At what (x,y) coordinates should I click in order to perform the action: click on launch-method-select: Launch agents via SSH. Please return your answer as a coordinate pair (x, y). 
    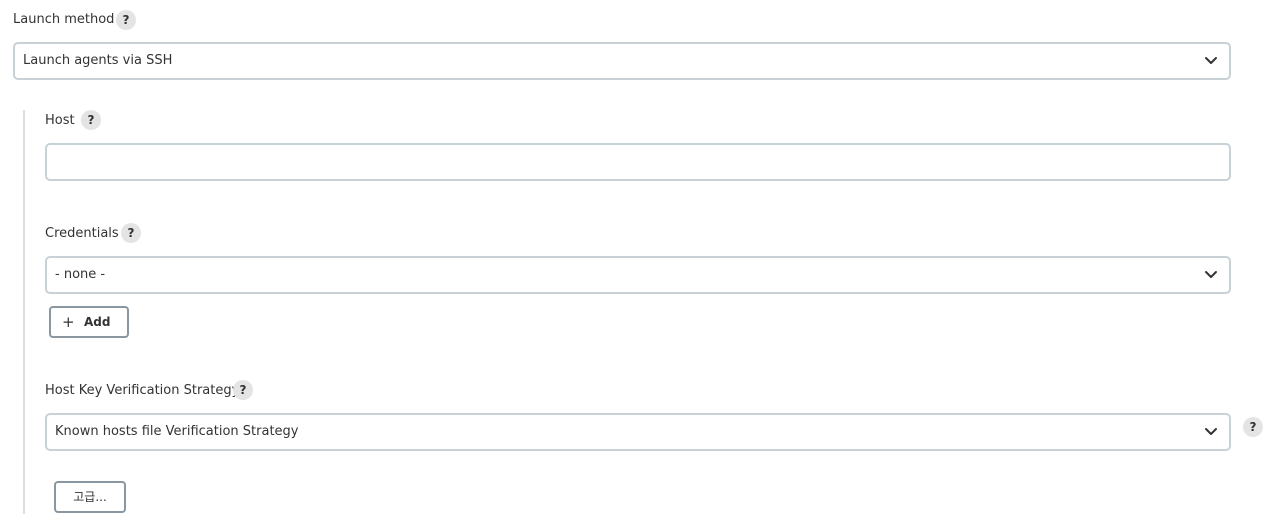
    Looking at the image, I should click on (622, 61).